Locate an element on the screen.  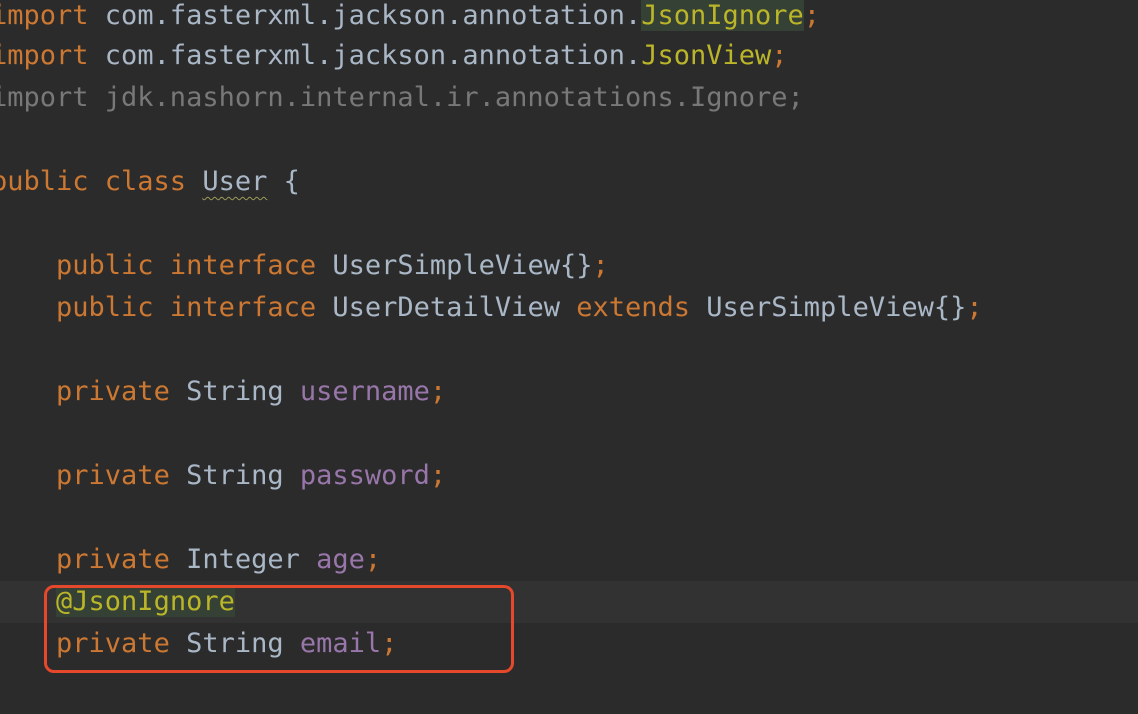
imported-class-jsonignore: JsonIgnore is located at coordinates (722, 15).